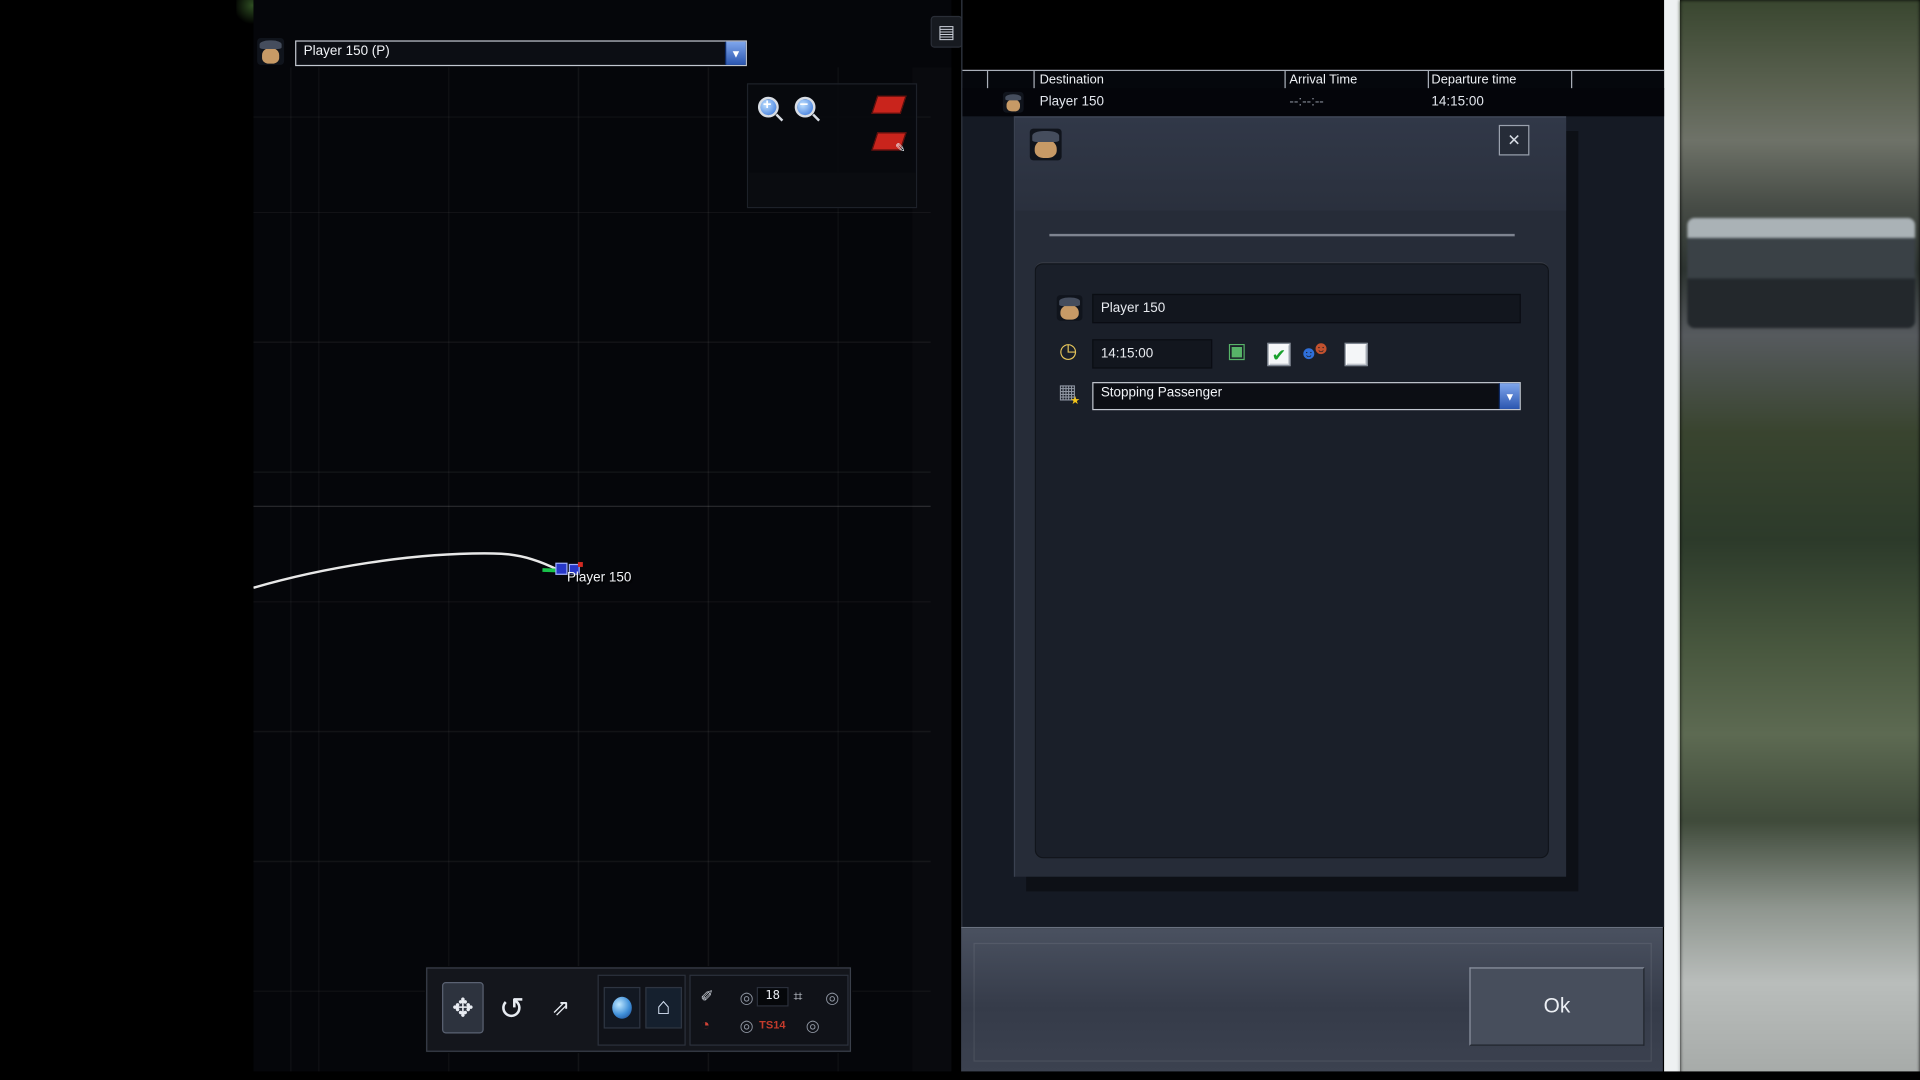  Describe the element at coordinates (889, 104) in the screenshot. I see `marker-area-icon` at that location.